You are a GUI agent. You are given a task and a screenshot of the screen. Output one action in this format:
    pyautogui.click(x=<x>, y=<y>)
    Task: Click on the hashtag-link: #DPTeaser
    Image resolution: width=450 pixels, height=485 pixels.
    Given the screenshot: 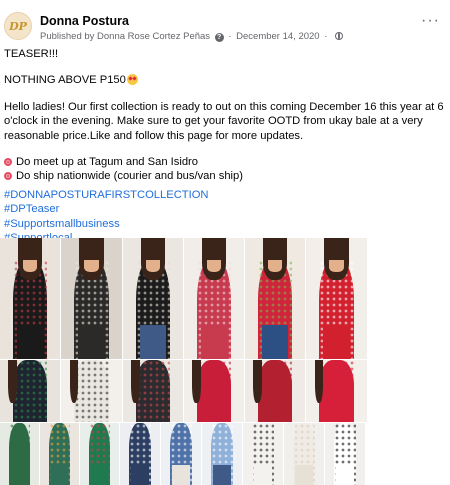 What is the action you would take?
    pyautogui.click(x=224, y=209)
    